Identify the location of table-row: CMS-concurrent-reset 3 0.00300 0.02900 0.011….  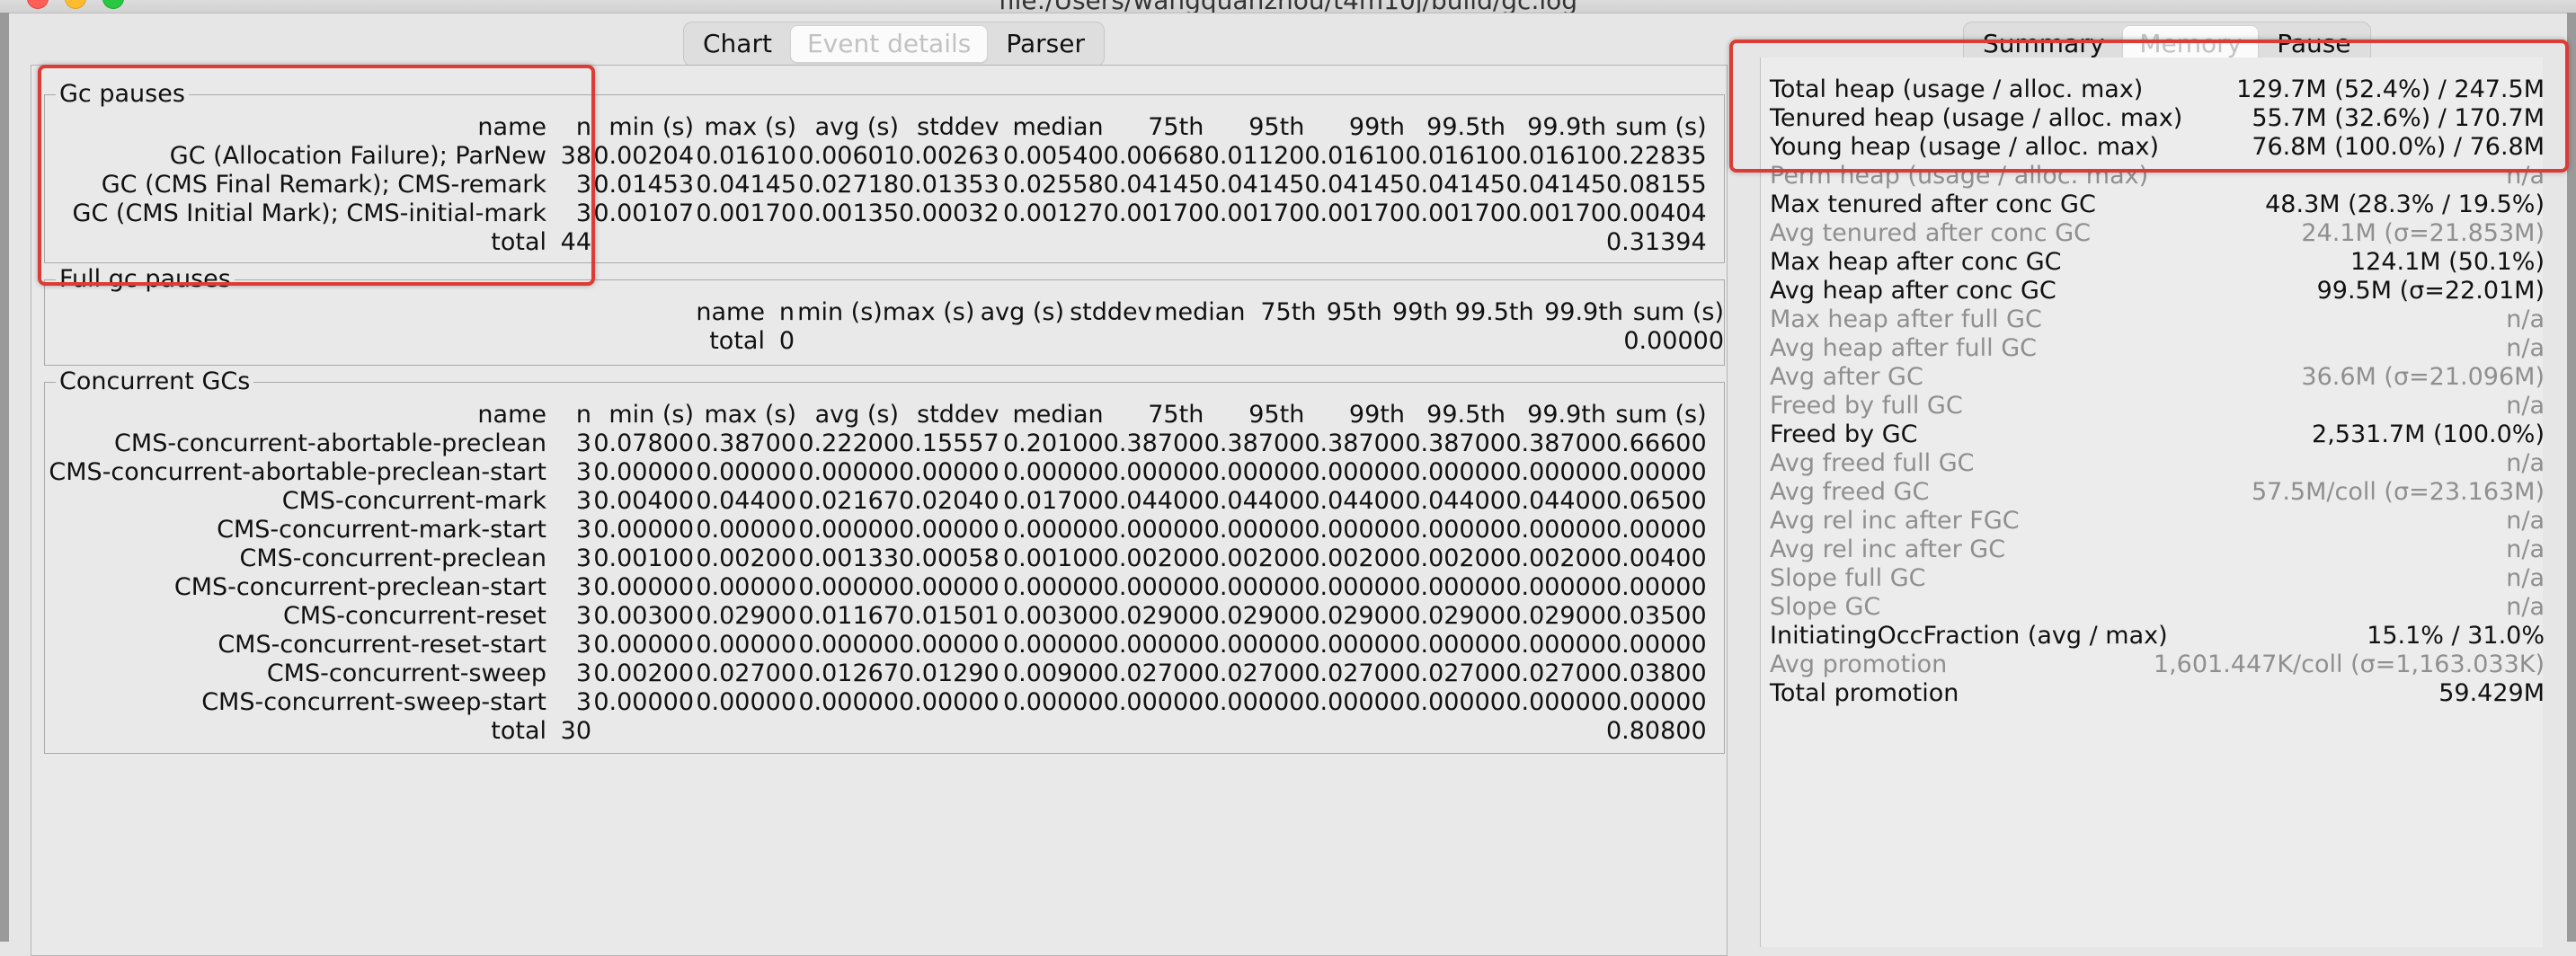
(876, 616).